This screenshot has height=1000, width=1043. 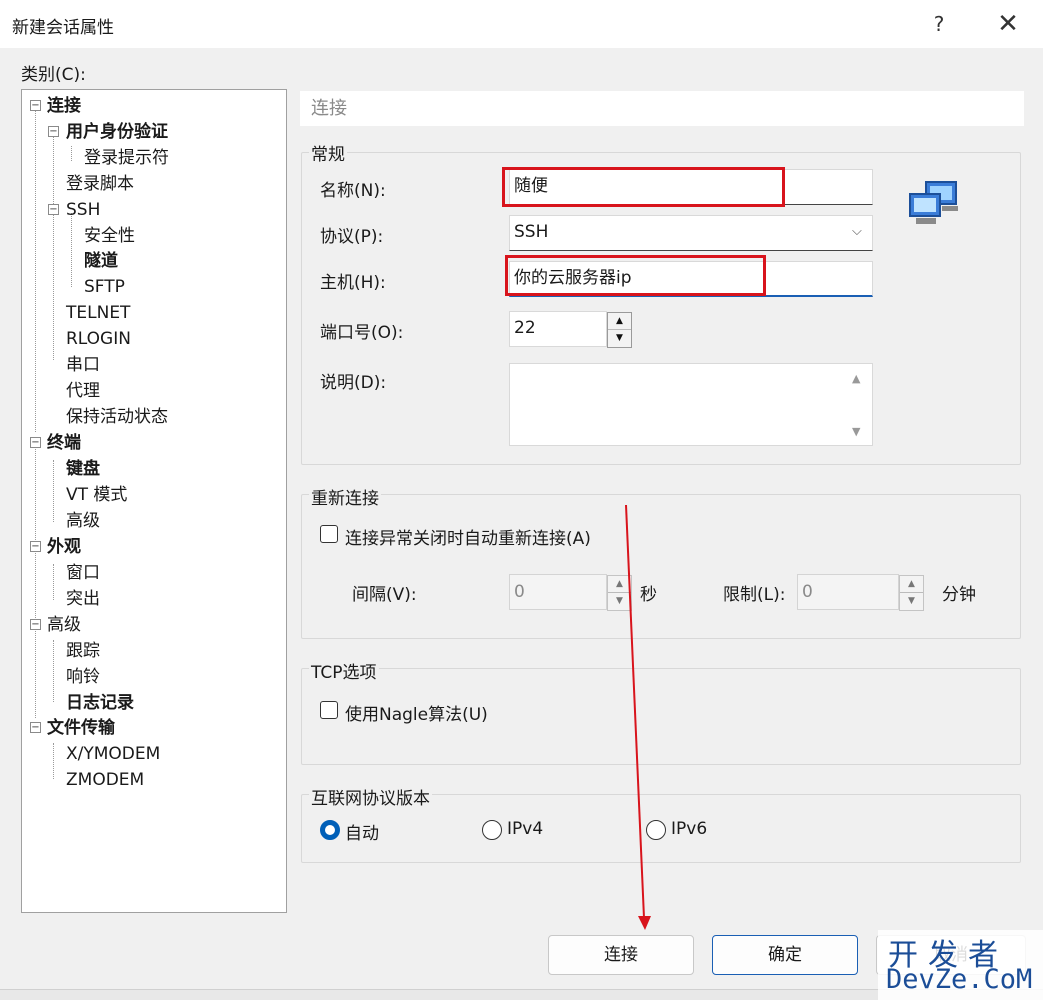 I want to click on annotation-arrow, so click(x=638, y=717).